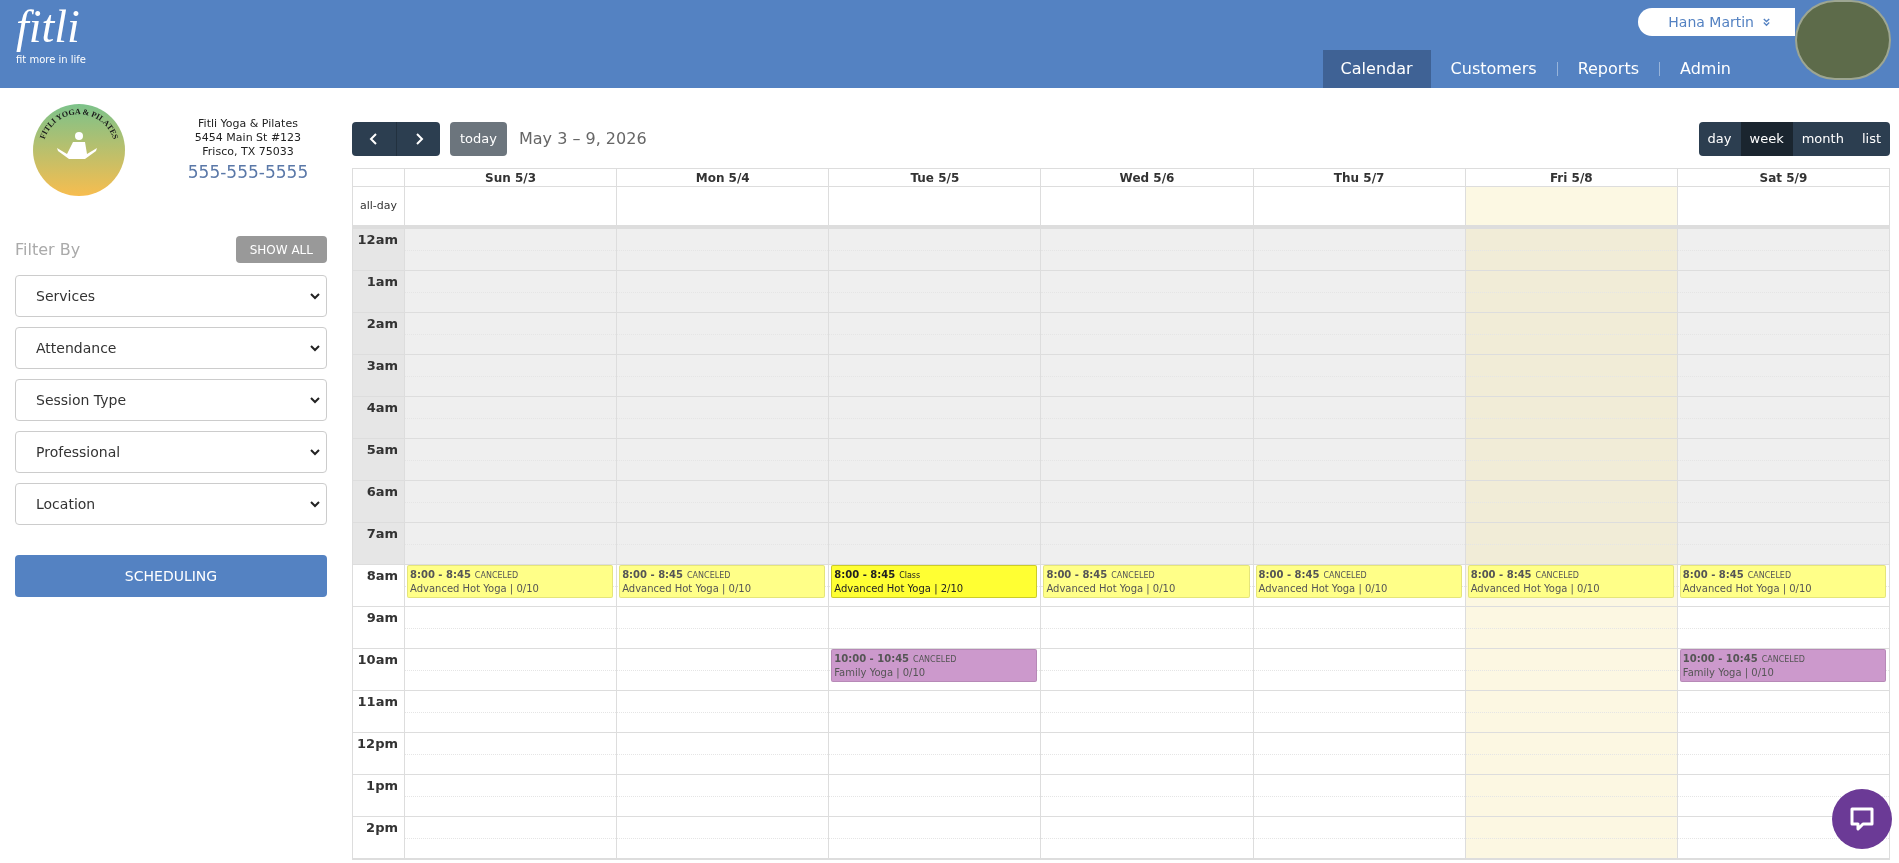 This screenshot has height=863, width=1899. I want to click on hour-label: 9am, so click(382, 618).